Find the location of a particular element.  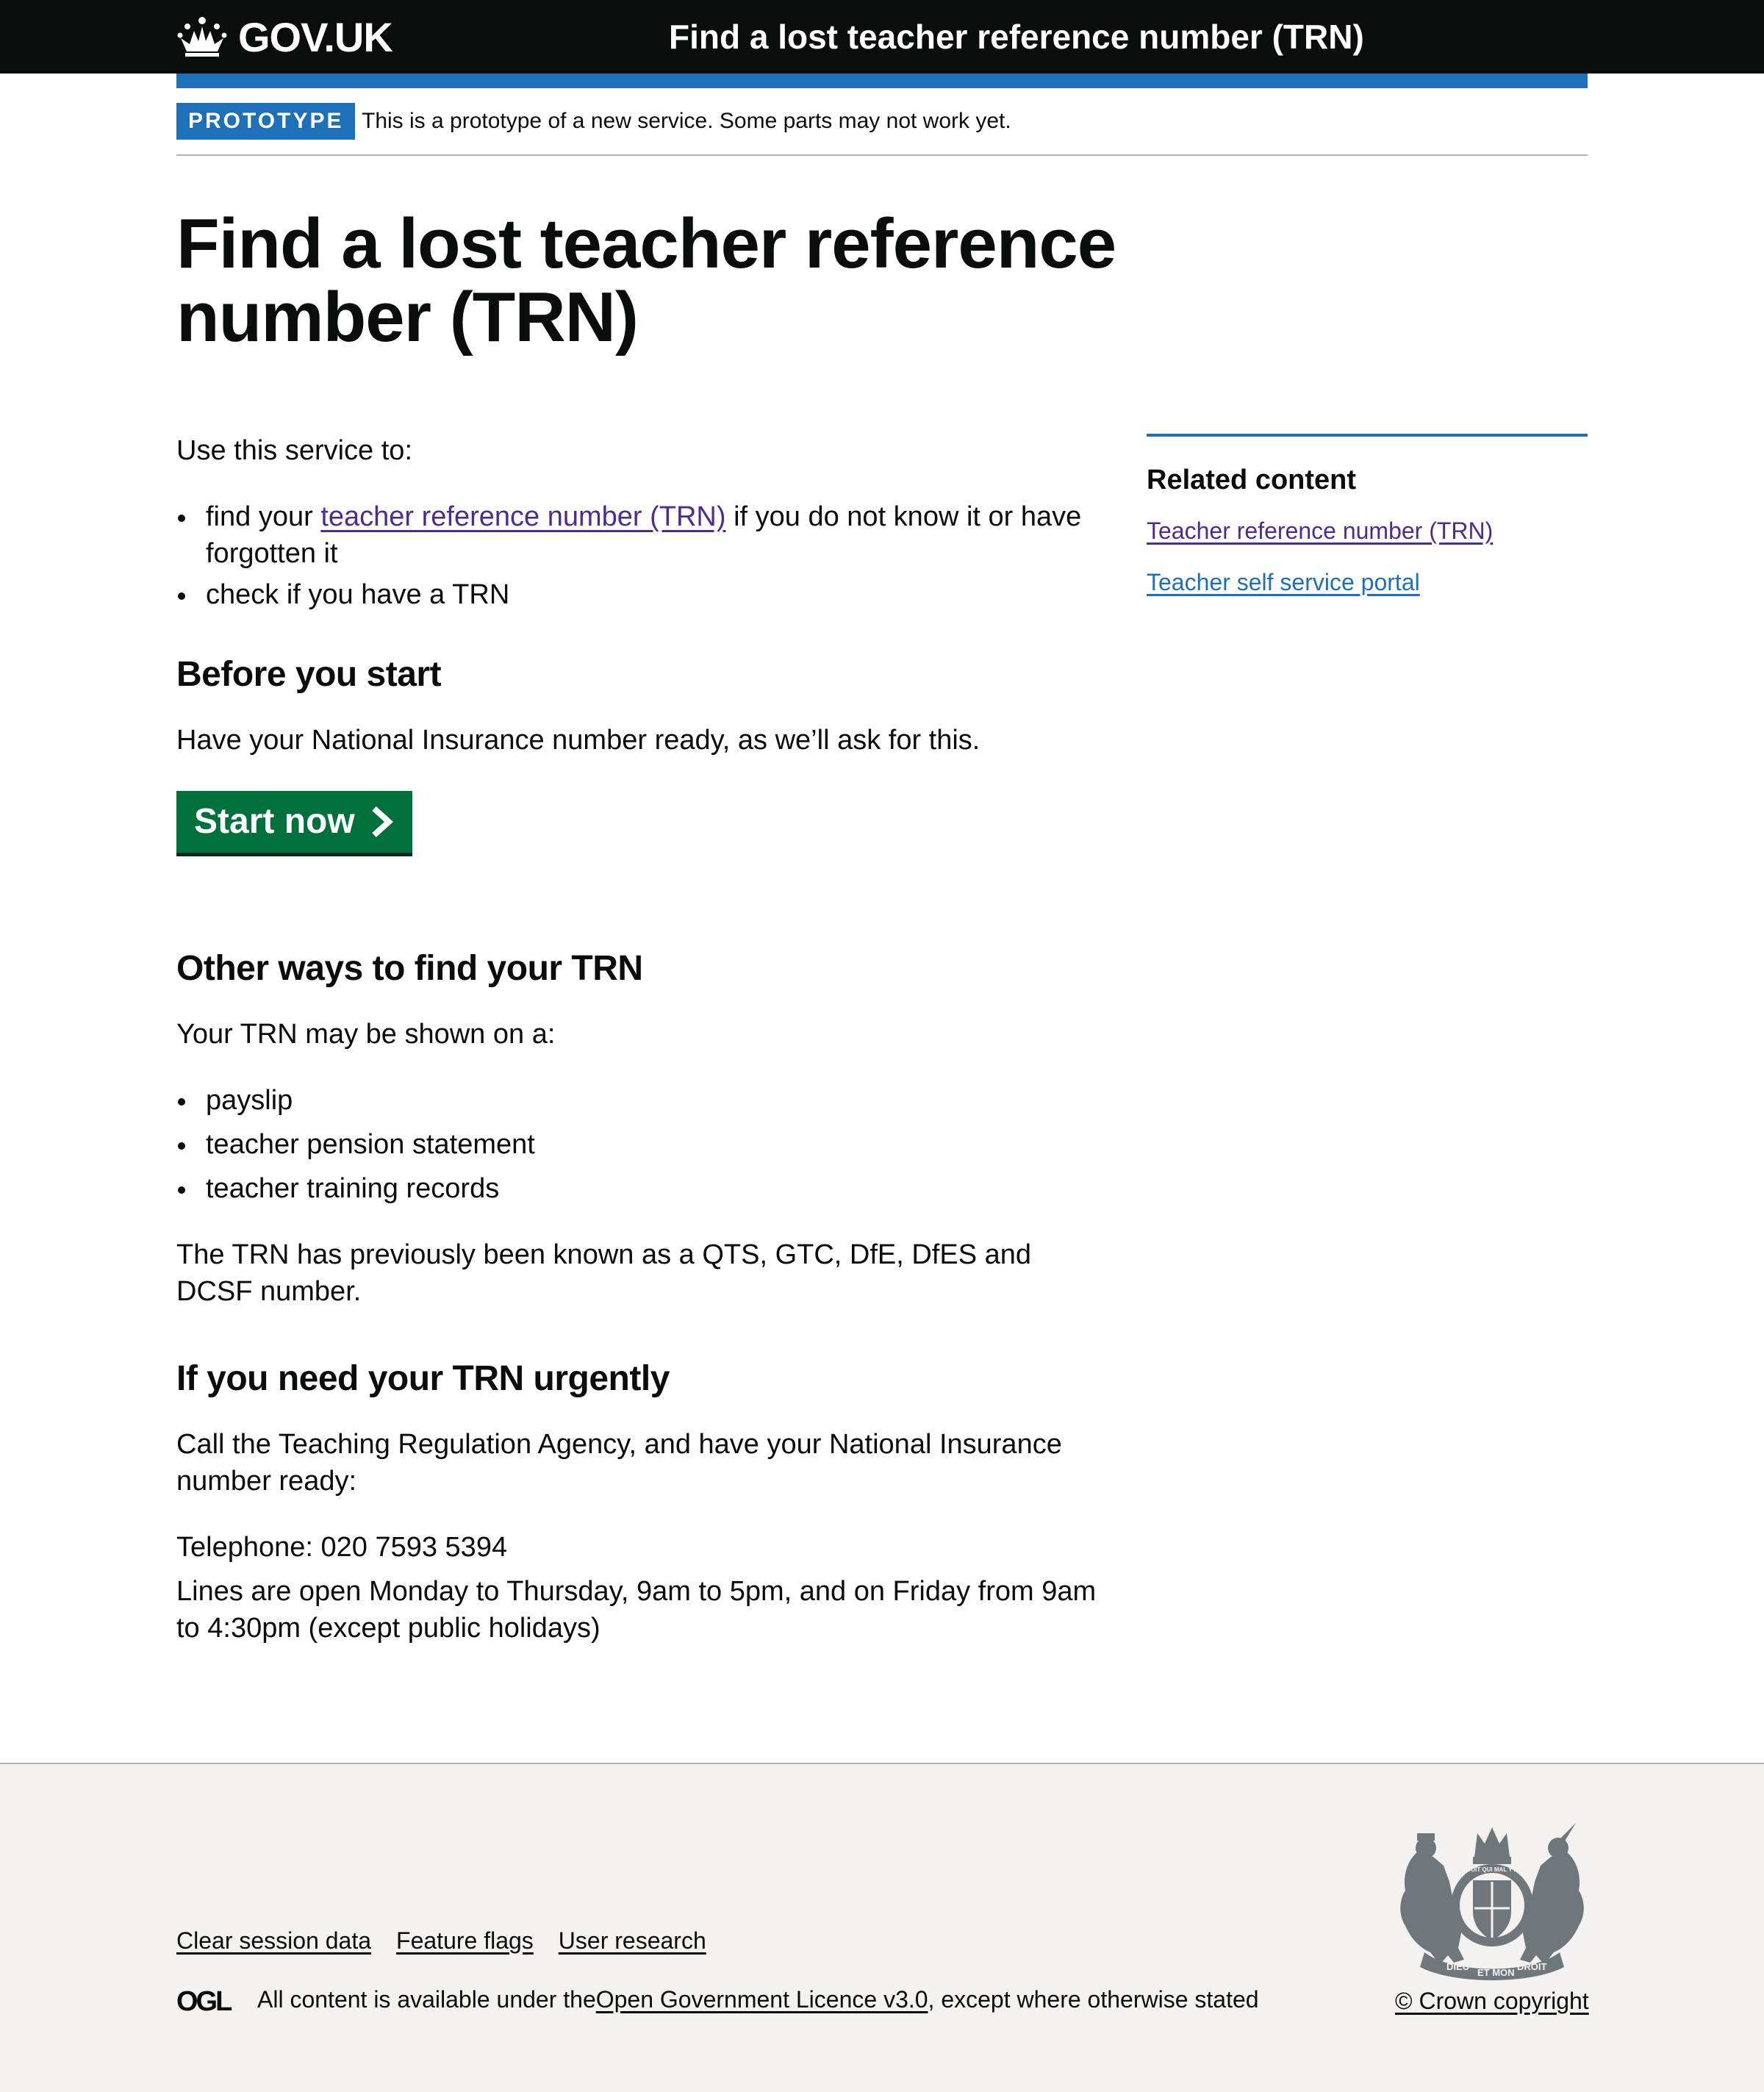

chevron-right-icon is located at coordinates (382, 821).